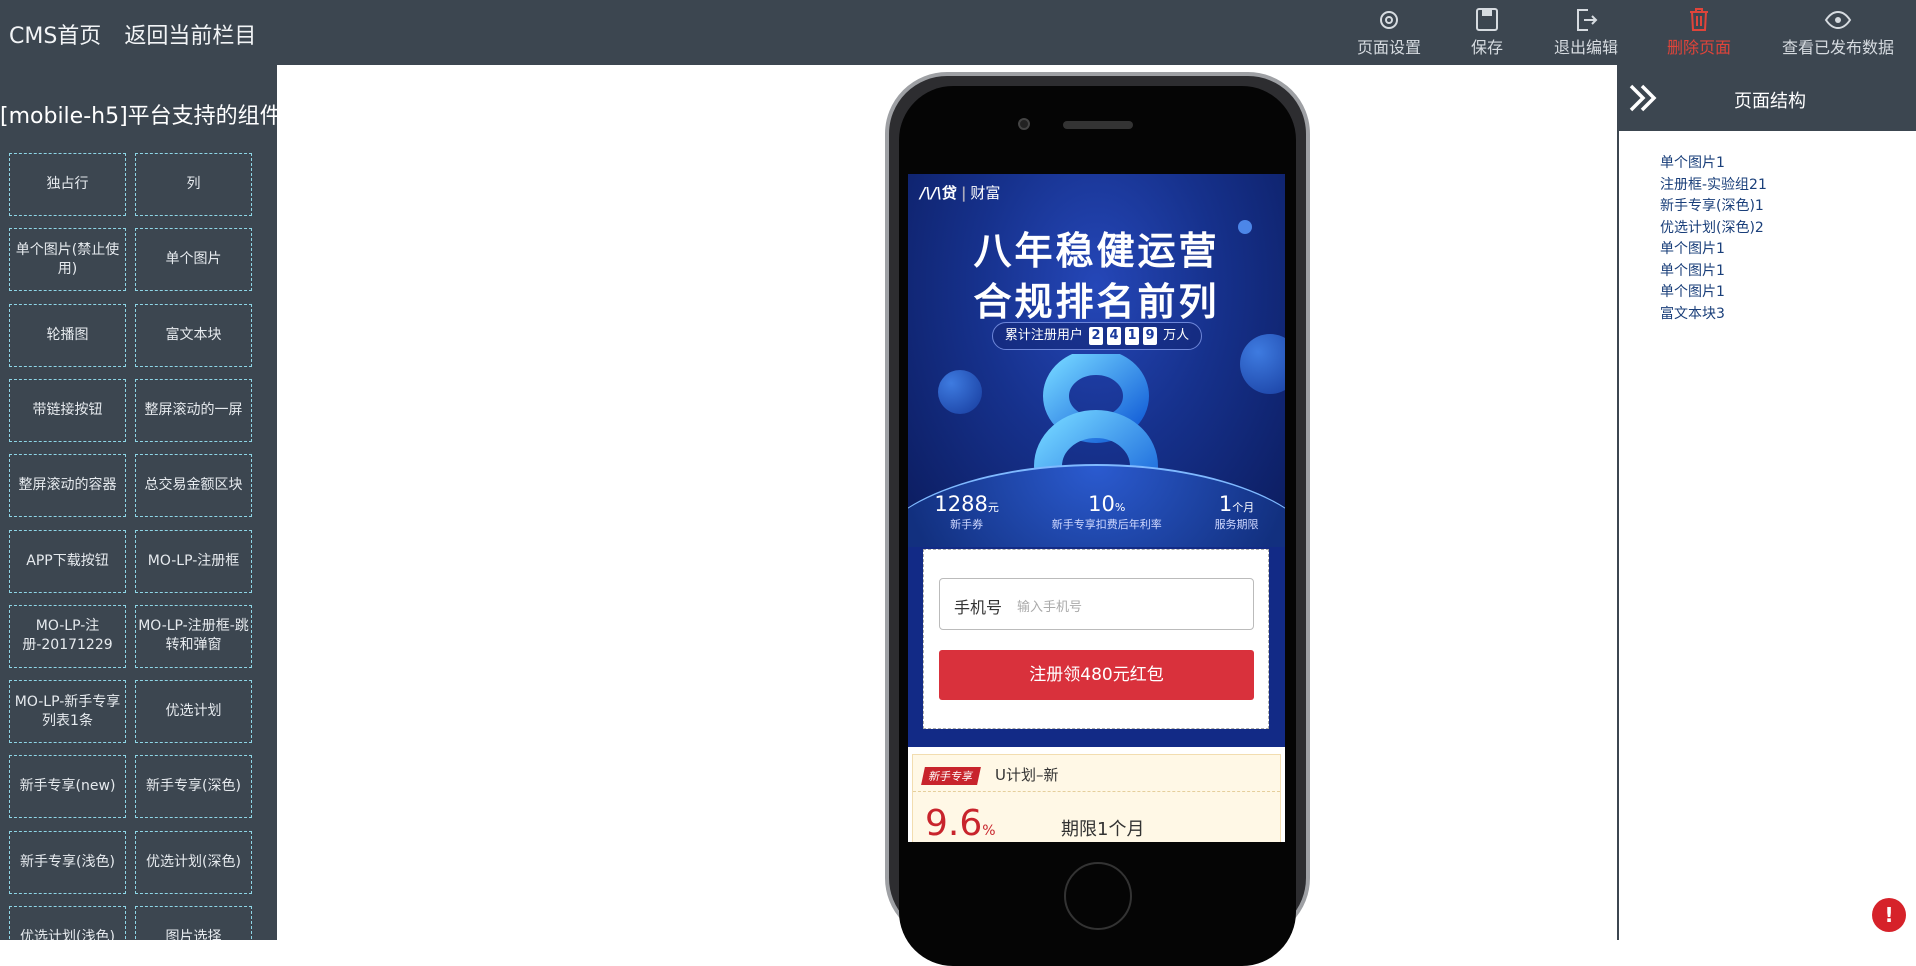 The height and width of the screenshot is (966, 1916). I want to click on component-item: 轮播图, so click(67, 335).